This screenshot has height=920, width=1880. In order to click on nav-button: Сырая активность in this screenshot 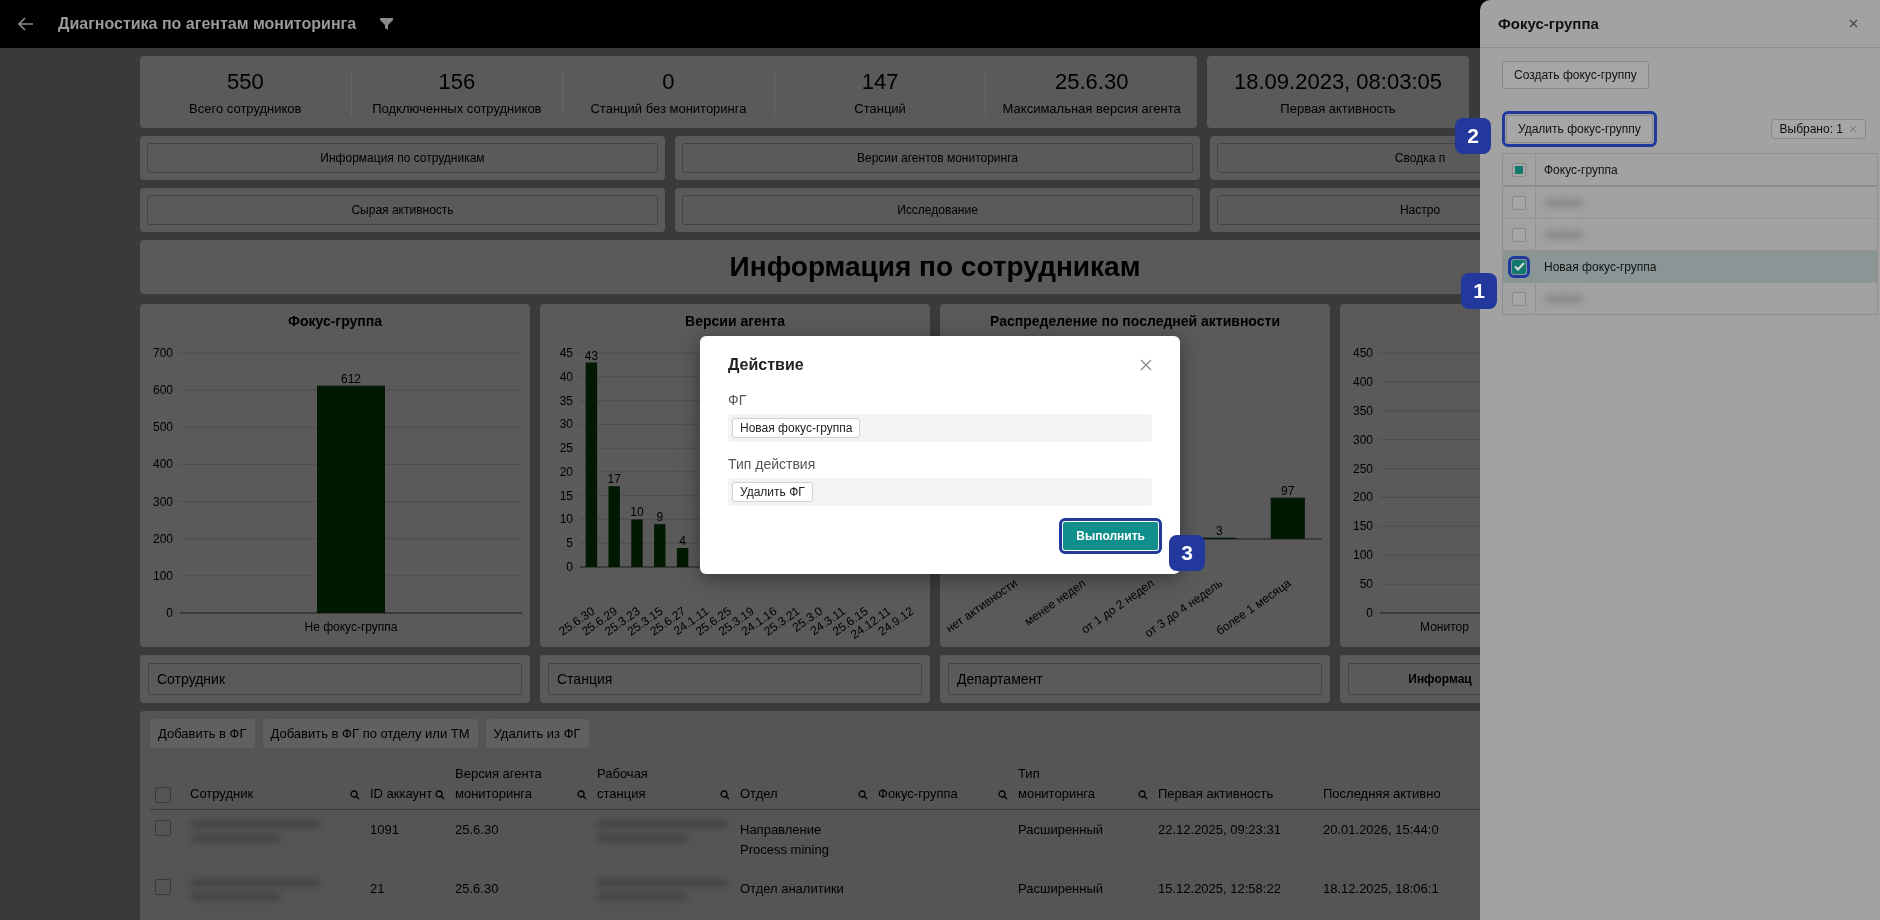, I will do `click(402, 210)`.